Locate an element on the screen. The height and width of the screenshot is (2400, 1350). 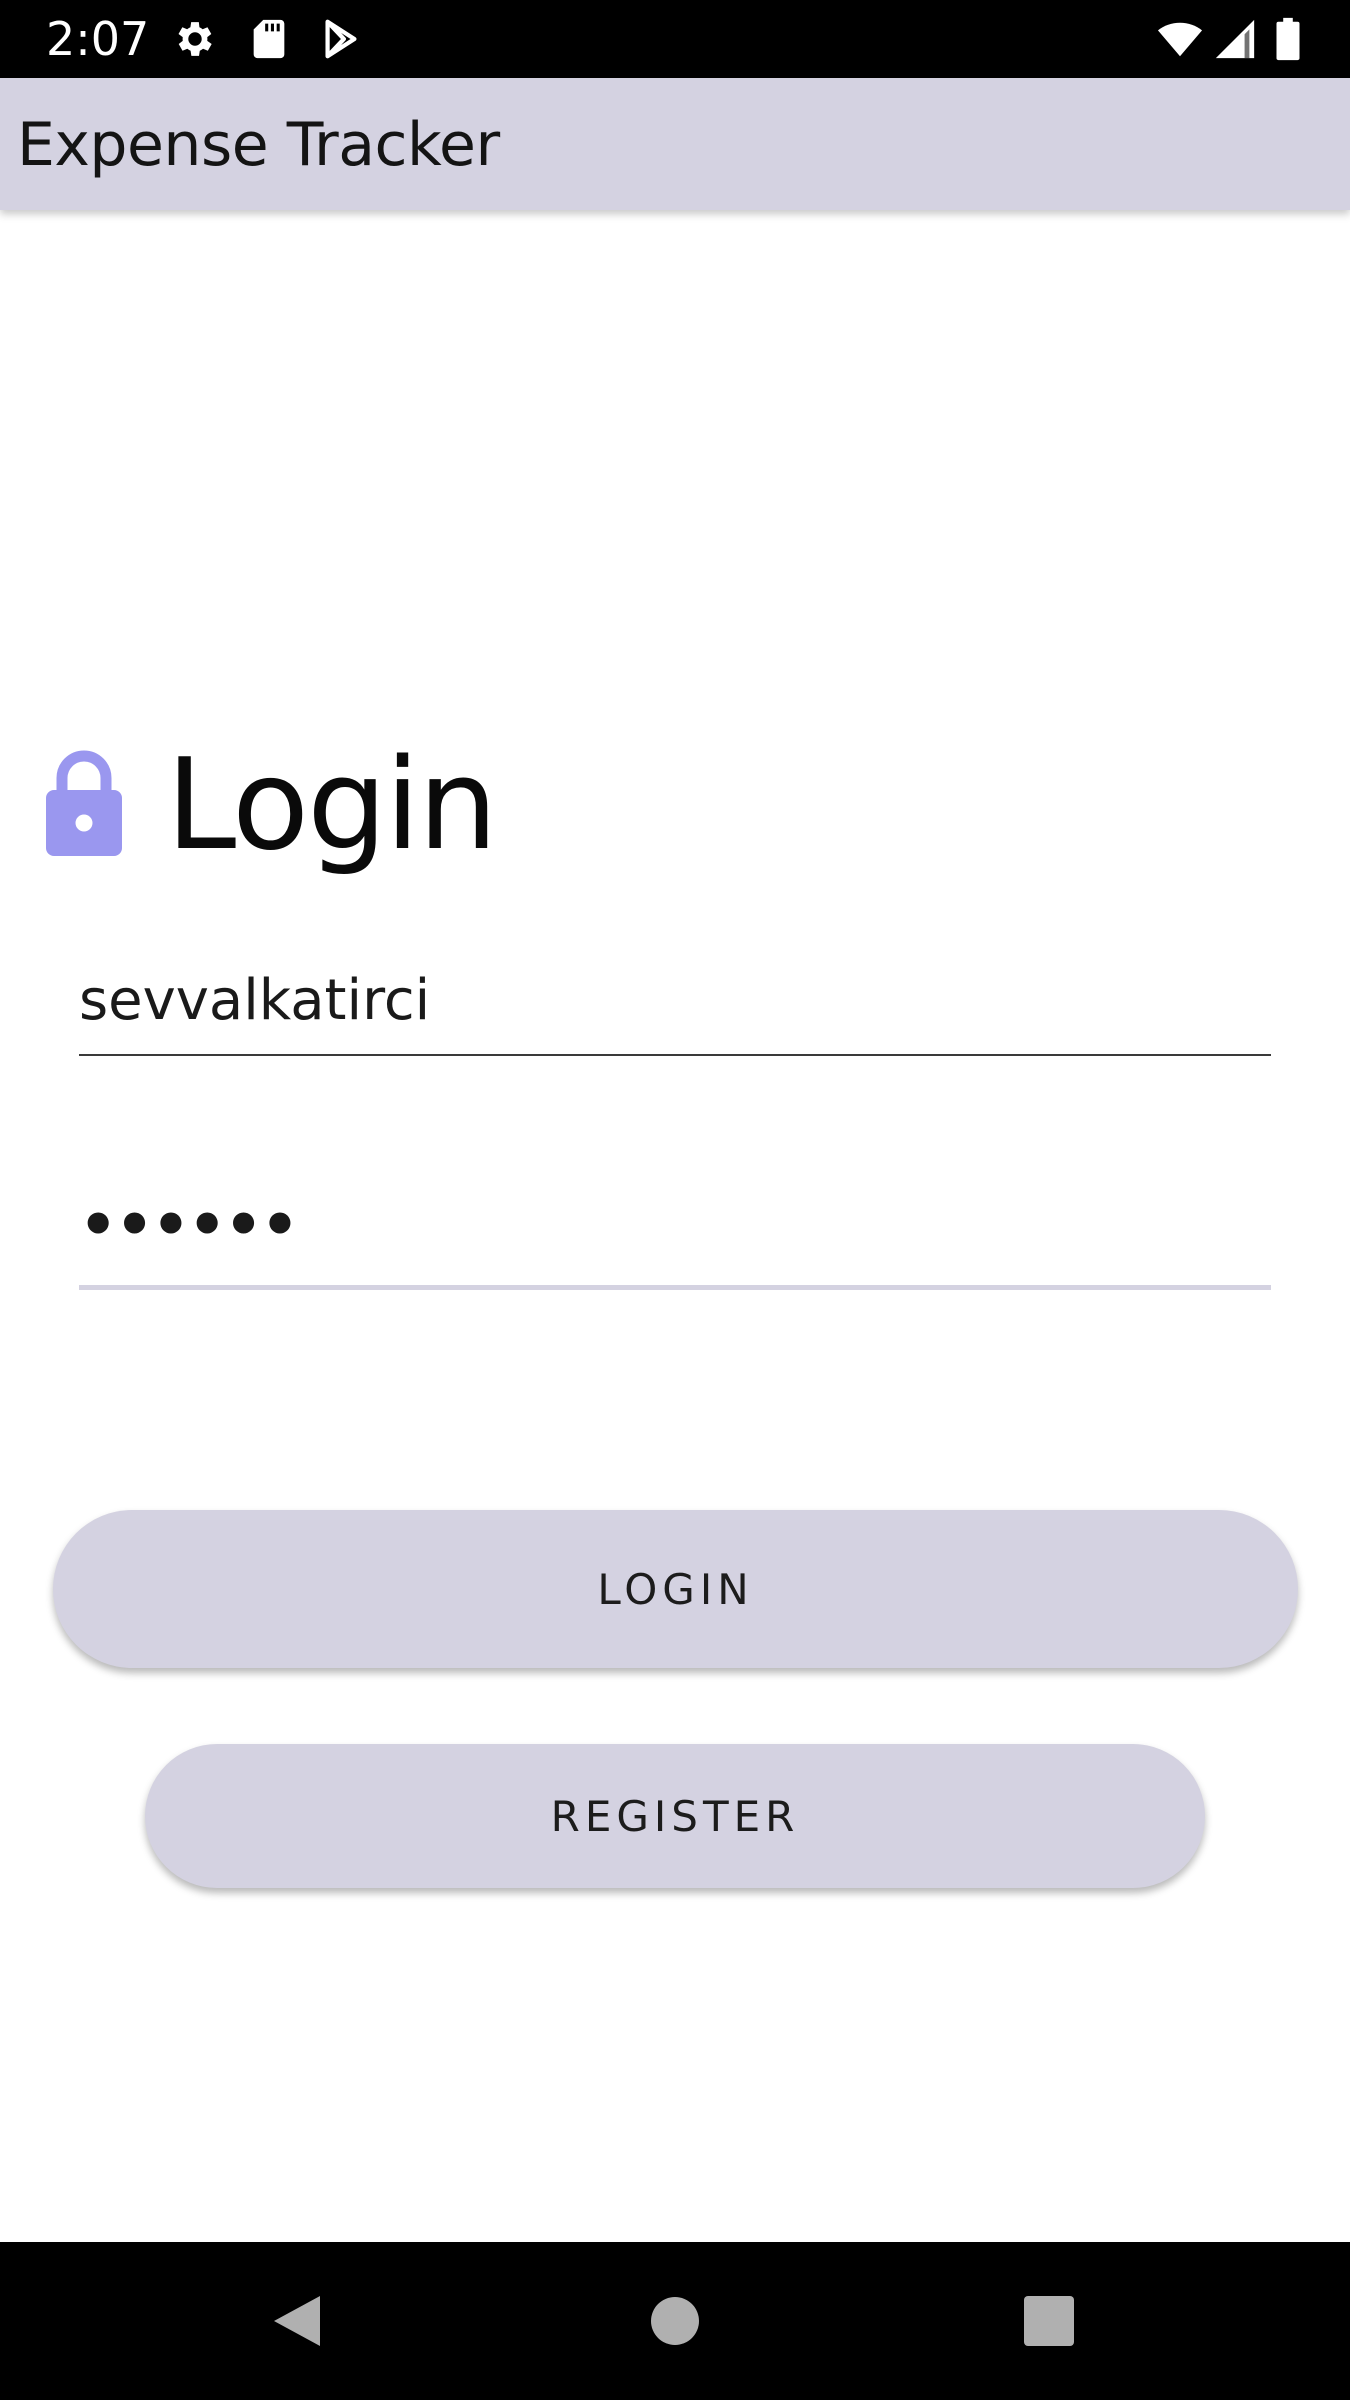
username-field: sevvalkatirci is located at coordinates (675, 1008).